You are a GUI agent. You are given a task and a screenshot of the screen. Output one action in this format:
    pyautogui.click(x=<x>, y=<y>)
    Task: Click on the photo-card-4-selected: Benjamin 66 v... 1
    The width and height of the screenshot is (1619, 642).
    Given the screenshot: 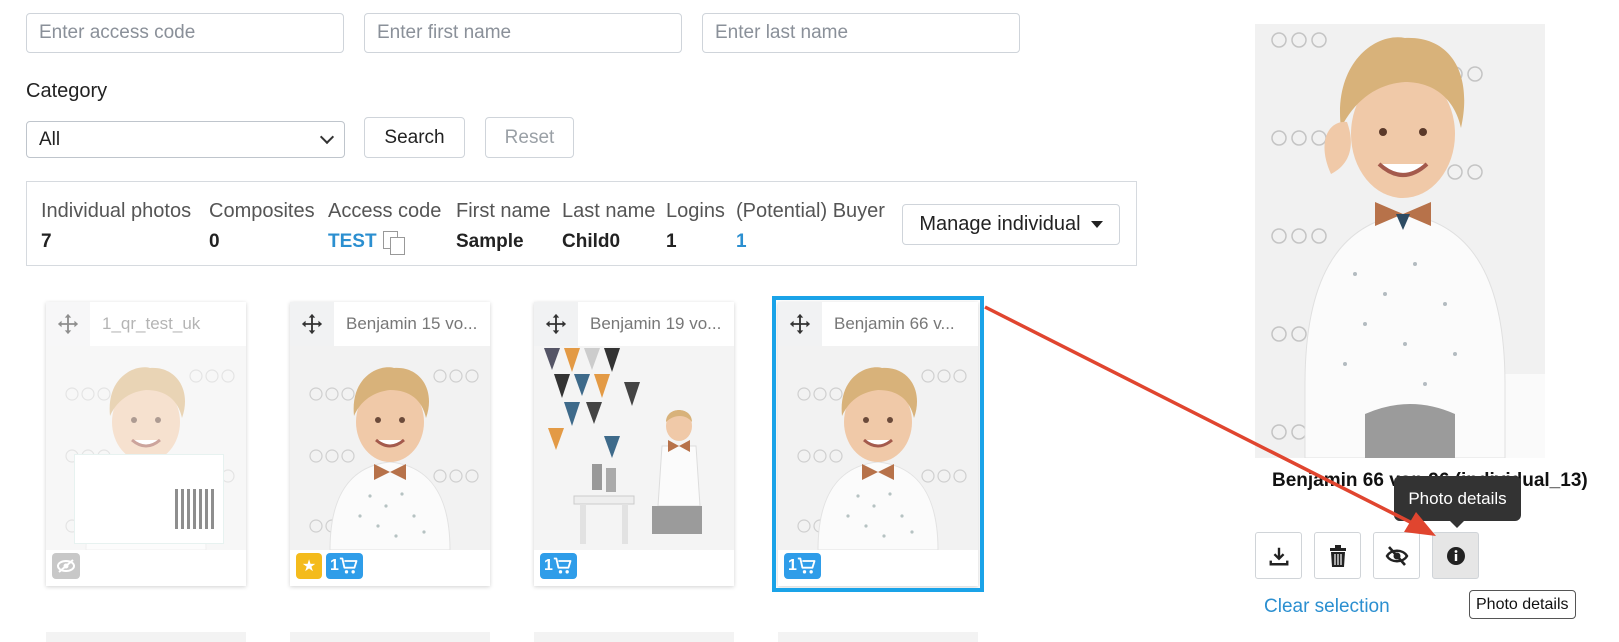 What is the action you would take?
    pyautogui.click(x=878, y=444)
    